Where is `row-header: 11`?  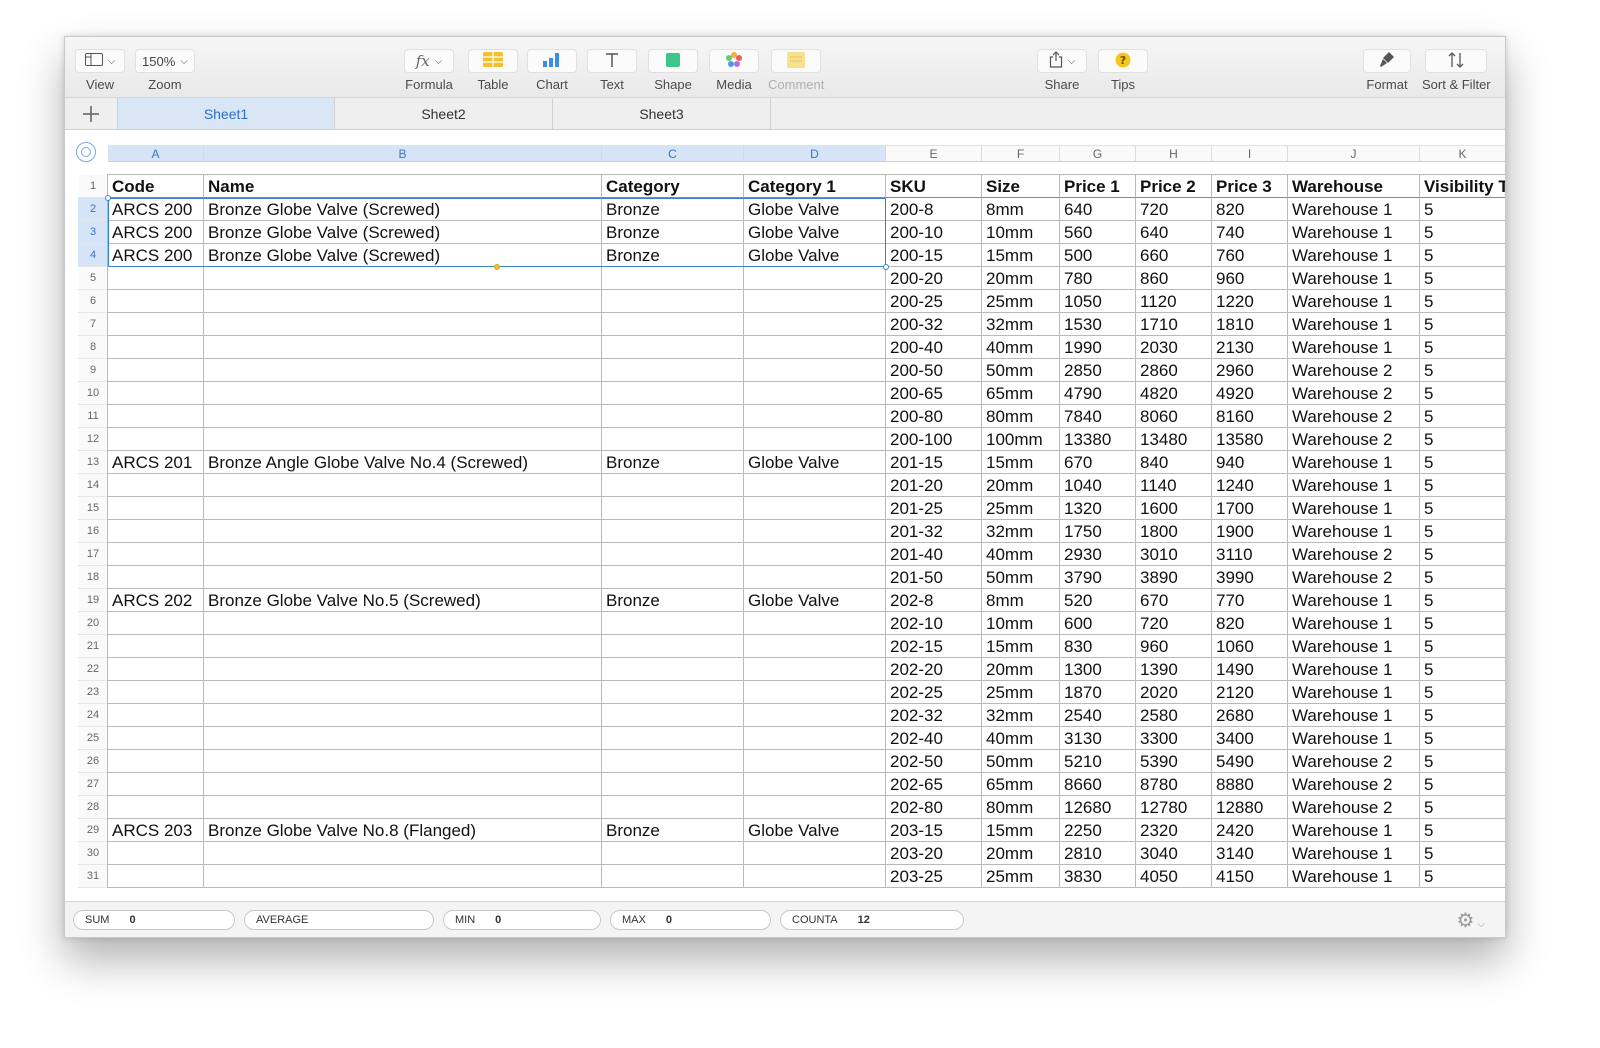 row-header: 11 is located at coordinates (93, 416).